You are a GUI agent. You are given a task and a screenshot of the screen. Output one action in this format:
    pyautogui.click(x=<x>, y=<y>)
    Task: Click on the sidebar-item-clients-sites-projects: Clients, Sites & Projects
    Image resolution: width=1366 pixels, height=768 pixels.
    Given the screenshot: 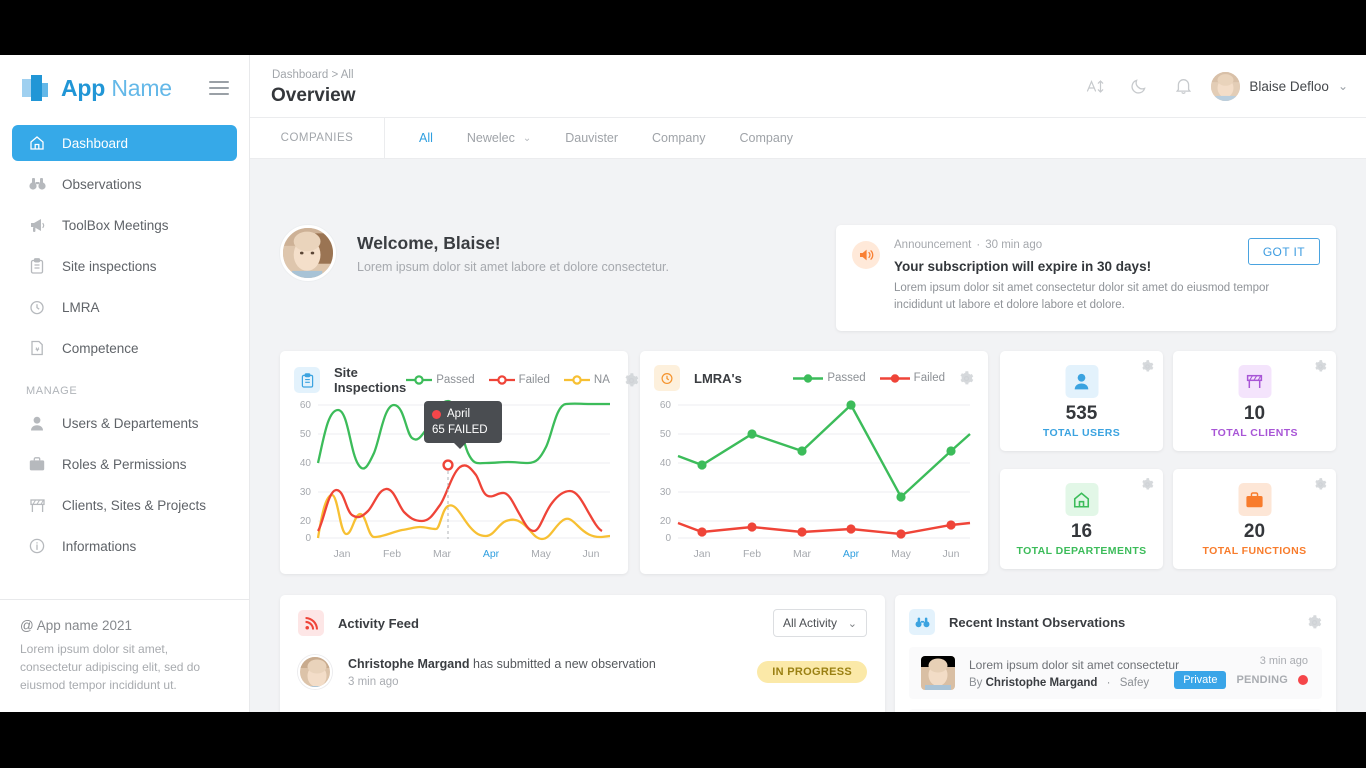 What is the action you would take?
    pyautogui.click(x=124, y=505)
    